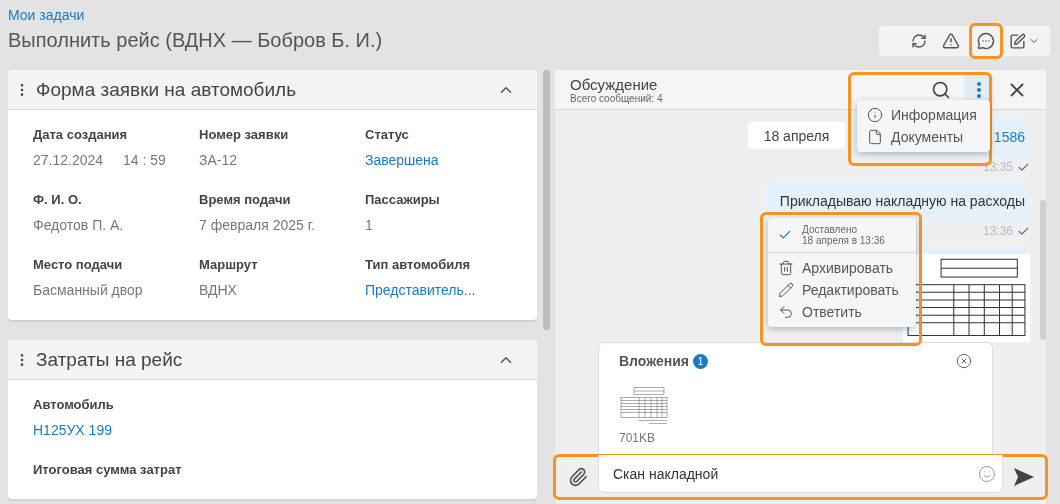 This screenshot has height=504, width=1060. I want to click on emoji-icon, so click(987, 473).